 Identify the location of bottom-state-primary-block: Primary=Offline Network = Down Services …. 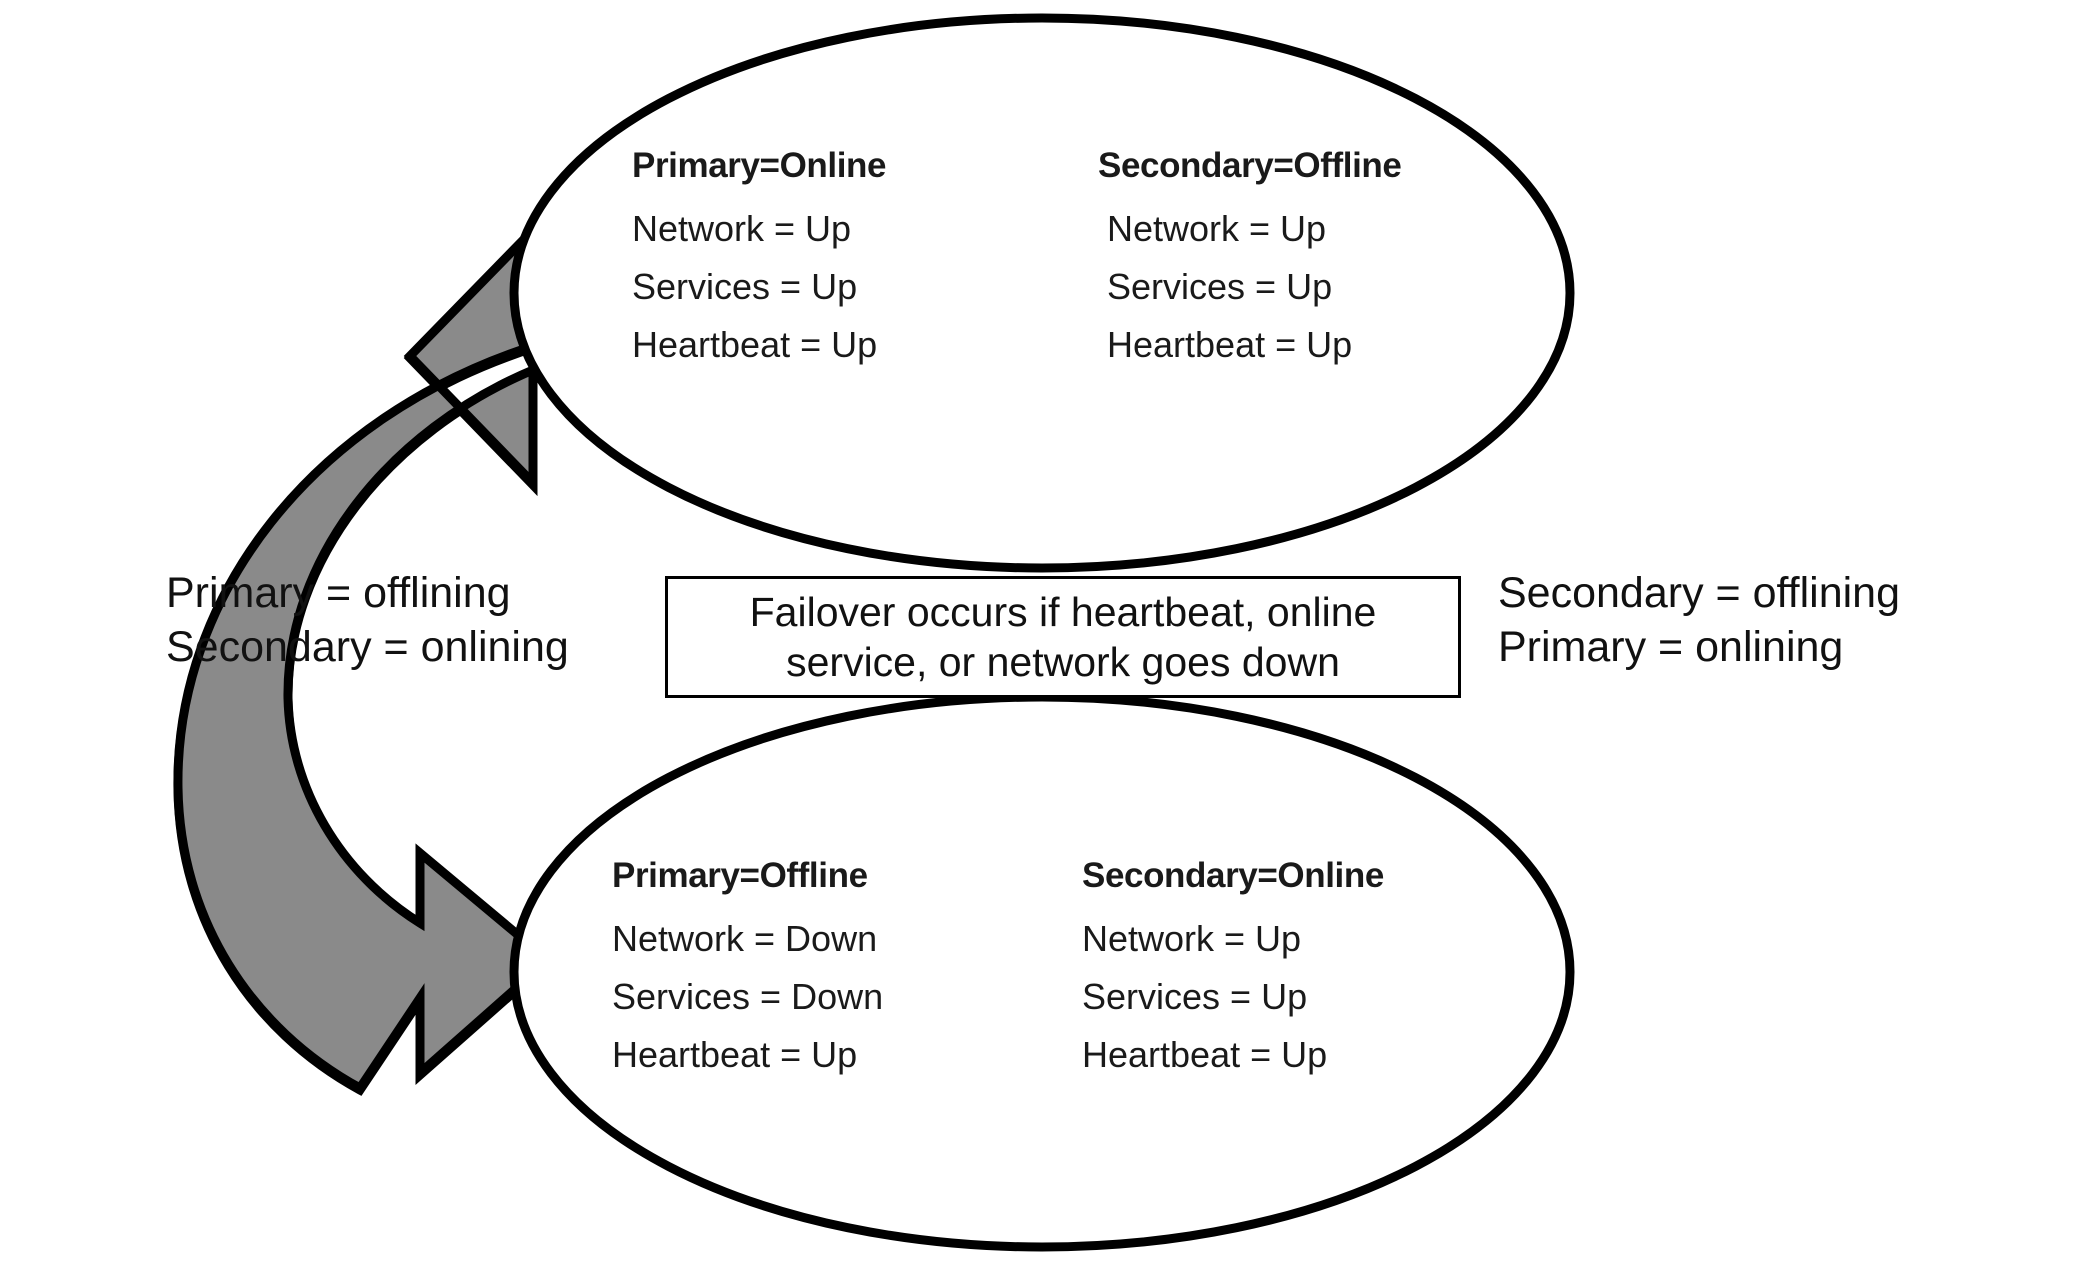
(748, 966).